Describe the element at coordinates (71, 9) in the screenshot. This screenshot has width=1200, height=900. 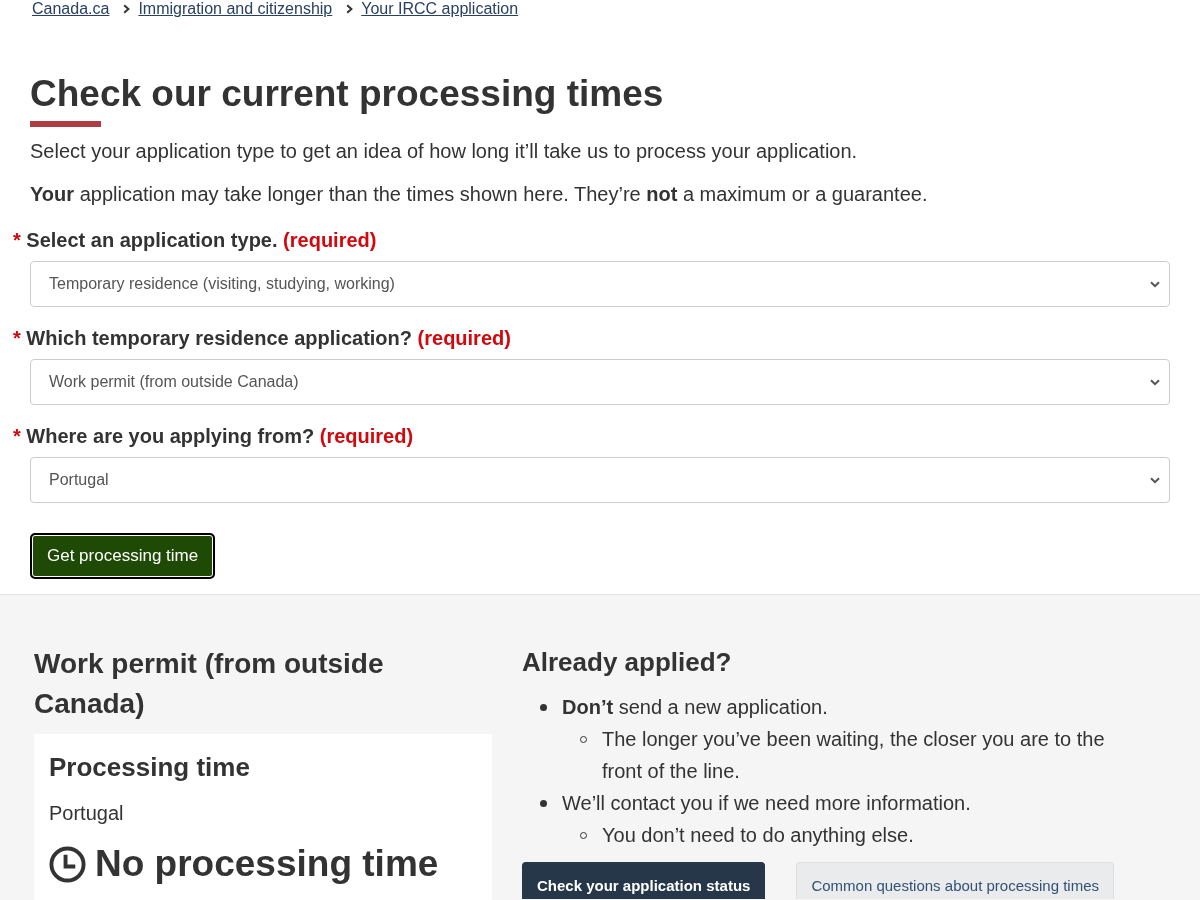
I see `breadcrumb-link: Canada.ca` at that location.